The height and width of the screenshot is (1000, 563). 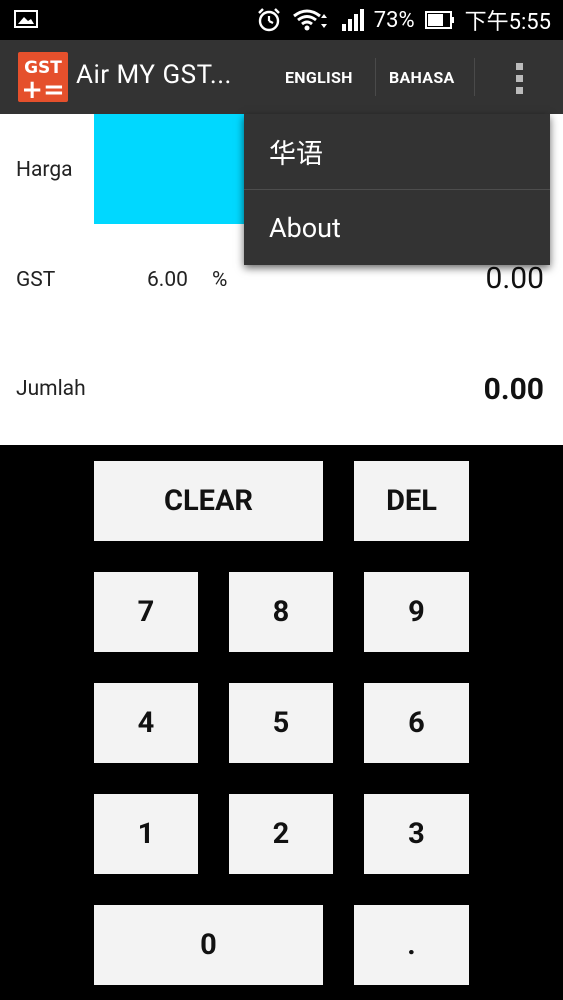 What do you see at coordinates (146, 612) in the screenshot?
I see `key-7: 7` at bounding box center [146, 612].